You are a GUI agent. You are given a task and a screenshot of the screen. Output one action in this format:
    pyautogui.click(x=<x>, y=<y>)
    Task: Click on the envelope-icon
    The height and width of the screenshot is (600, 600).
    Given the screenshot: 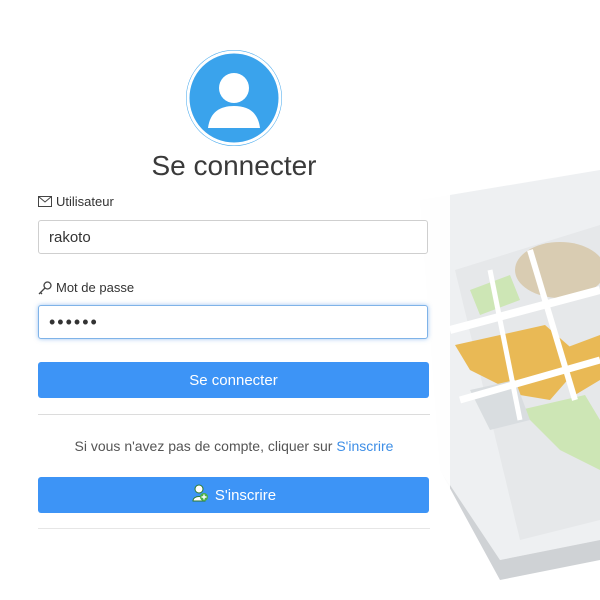 What is the action you would take?
    pyautogui.click(x=45, y=201)
    